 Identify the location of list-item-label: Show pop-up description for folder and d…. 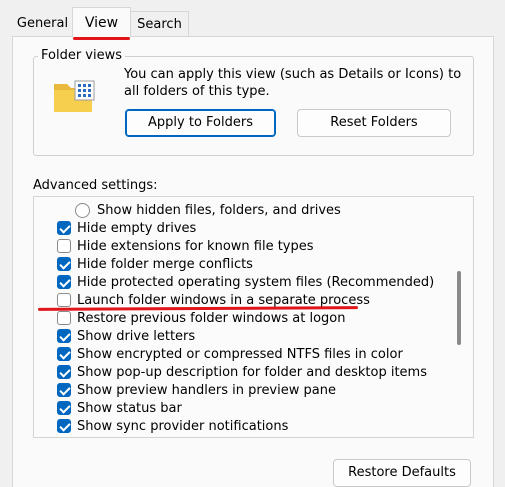
(252, 372).